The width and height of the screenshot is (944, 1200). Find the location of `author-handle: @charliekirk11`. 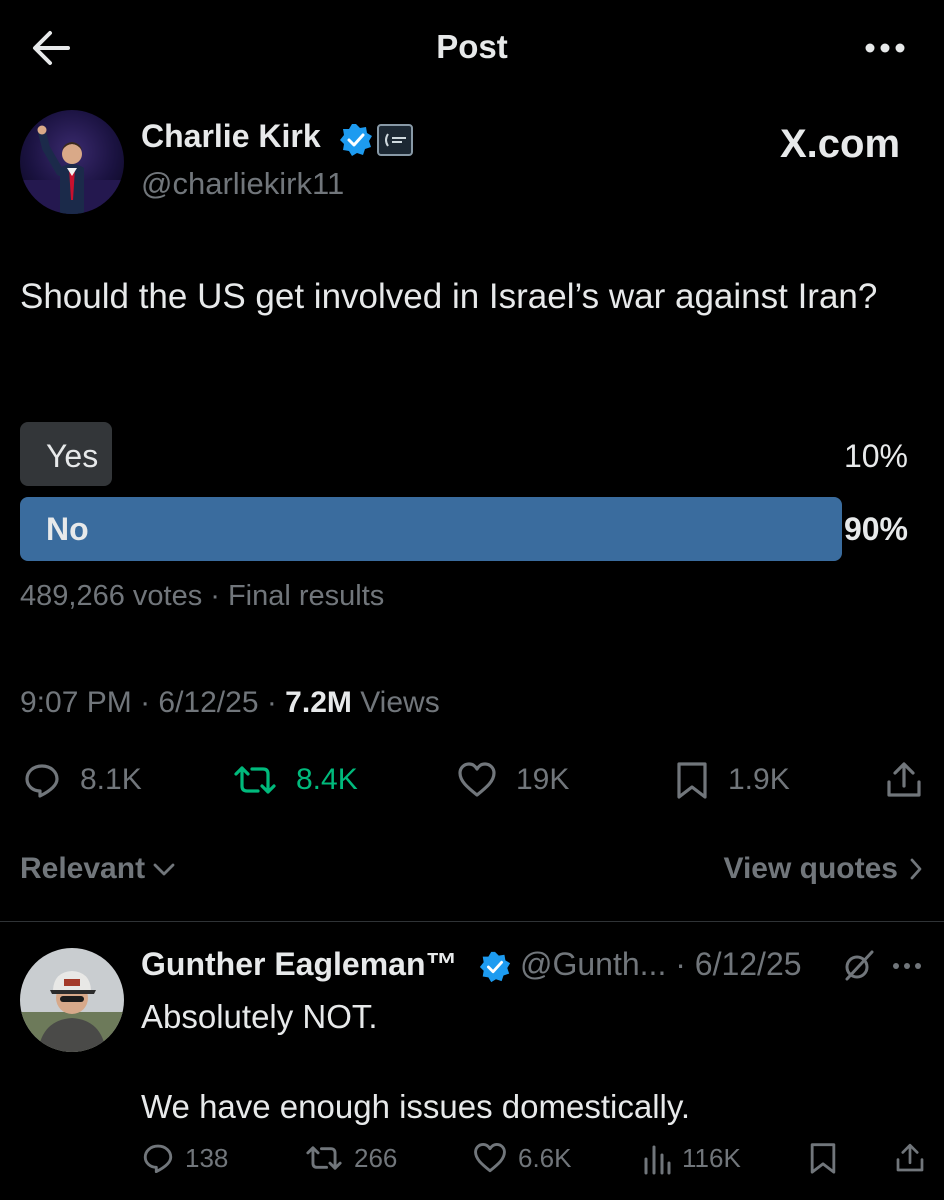

author-handle: @charliekirk11 is located at coordinates (242, 184).